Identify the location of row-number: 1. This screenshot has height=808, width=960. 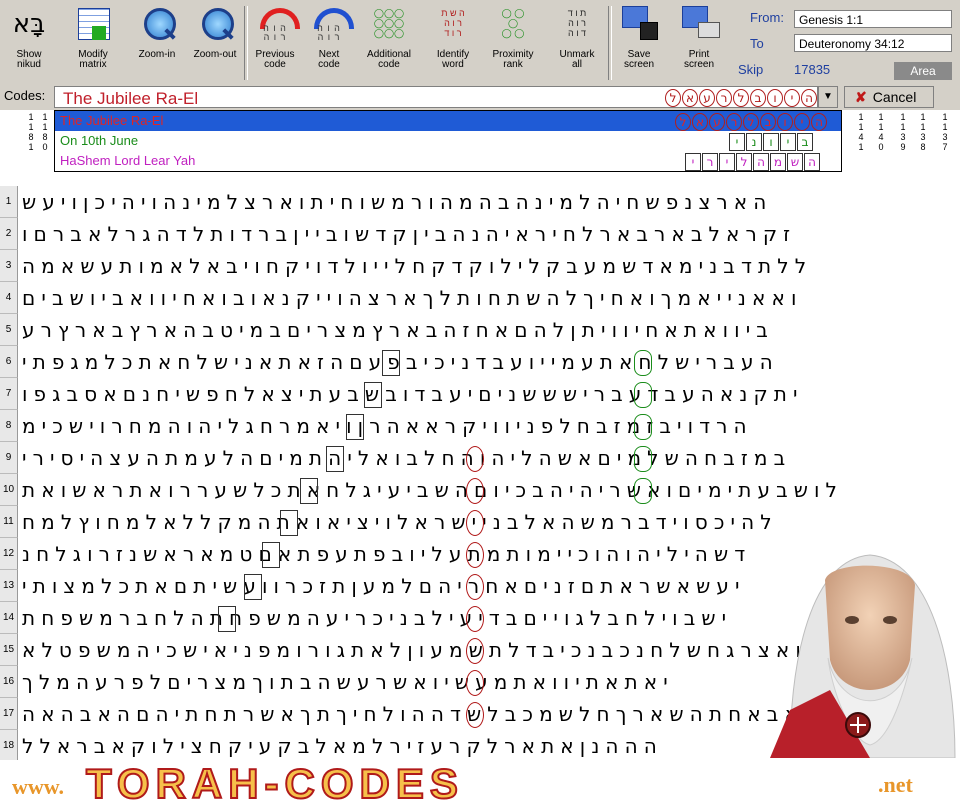
(9, 202).